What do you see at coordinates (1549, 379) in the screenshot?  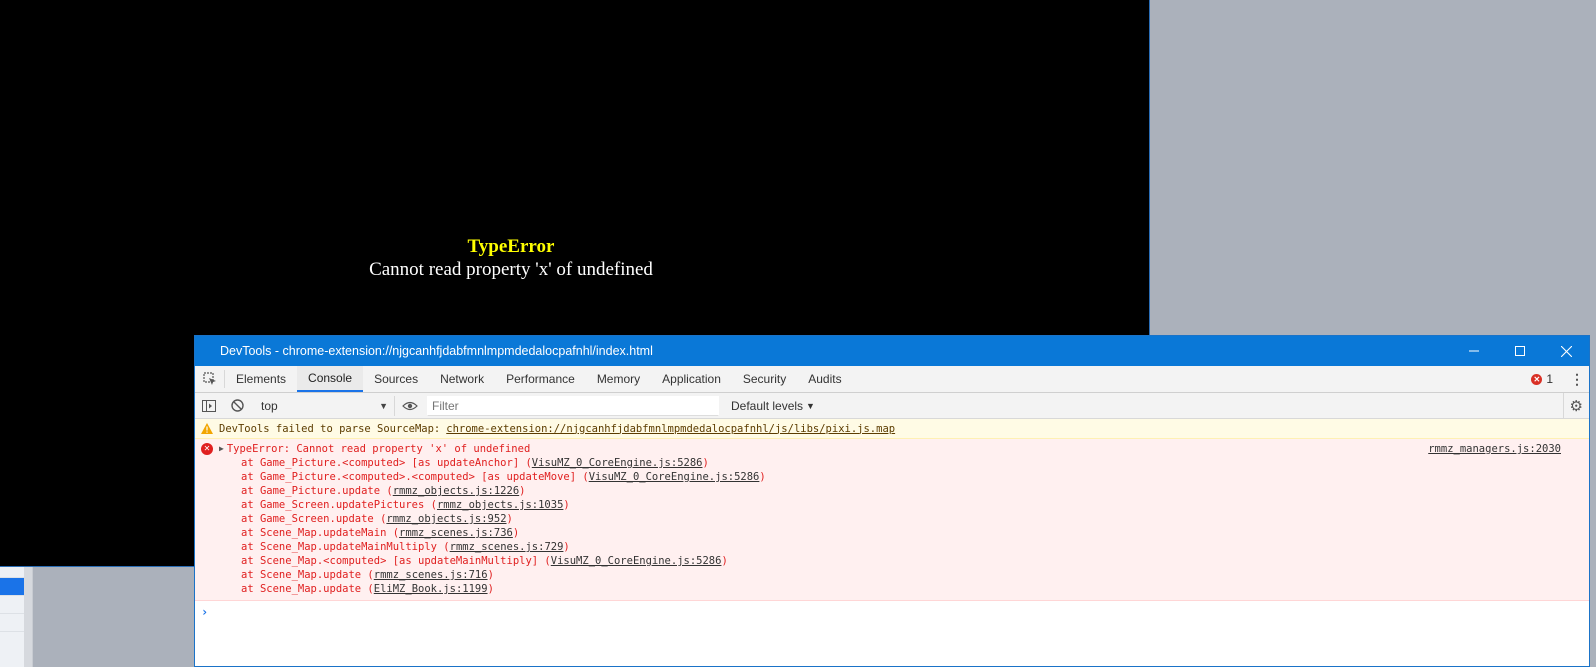 I see `error-count: 1` at bounding box center [1549, 379].